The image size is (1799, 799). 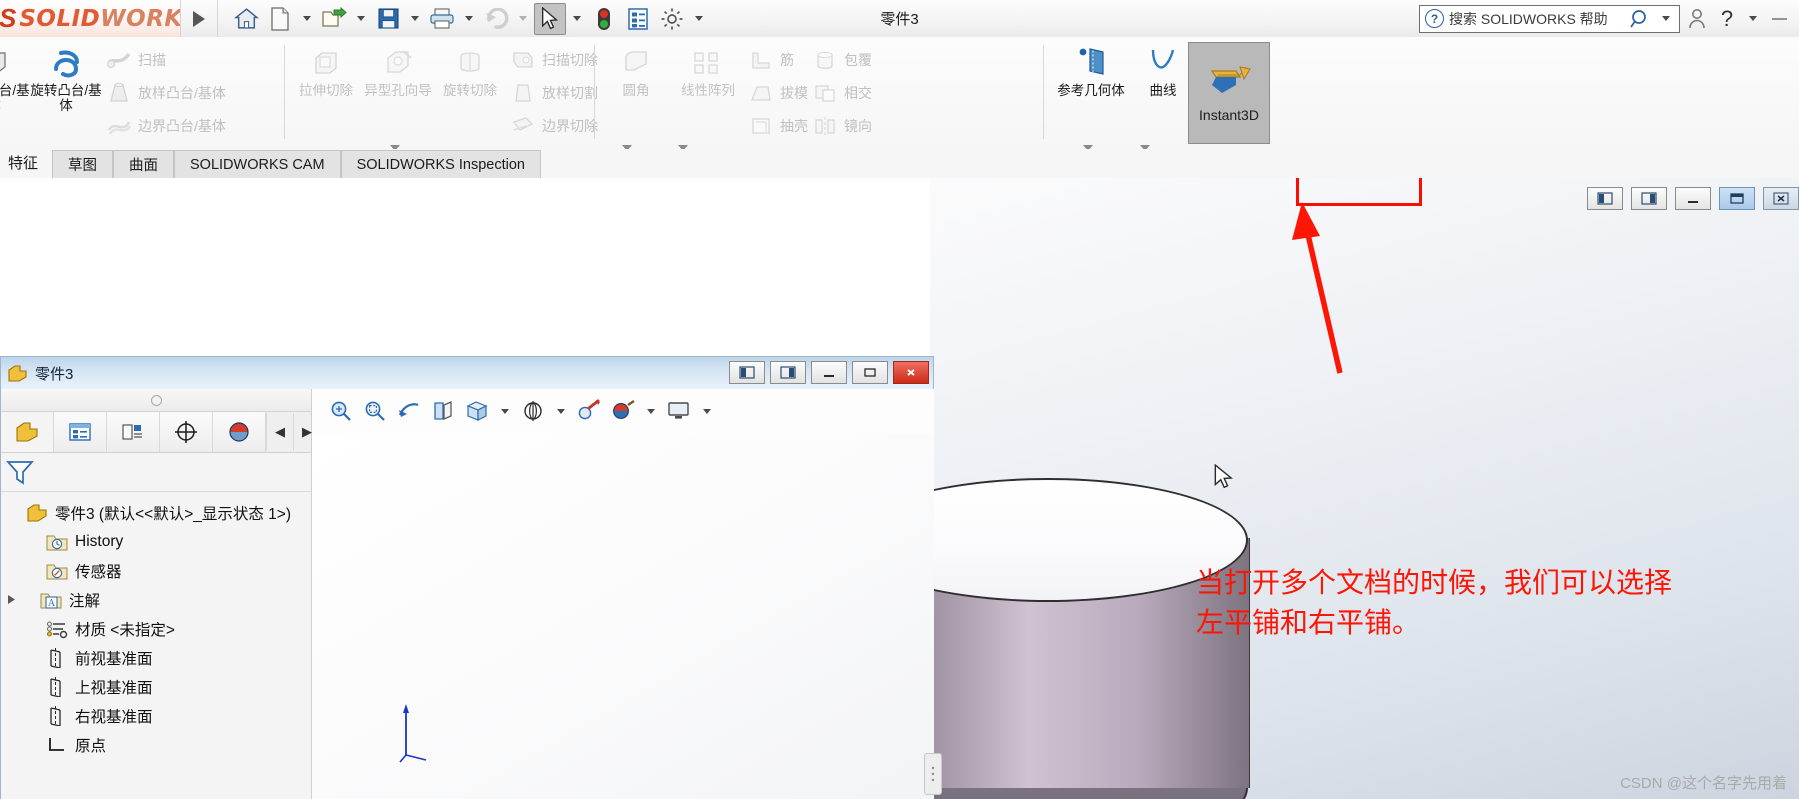 What do you see at coordinates (708, 67) in the screenshot?
I see `ribbon-button-linear-pattern: 线性阵列` at bounding box center [708, 67].